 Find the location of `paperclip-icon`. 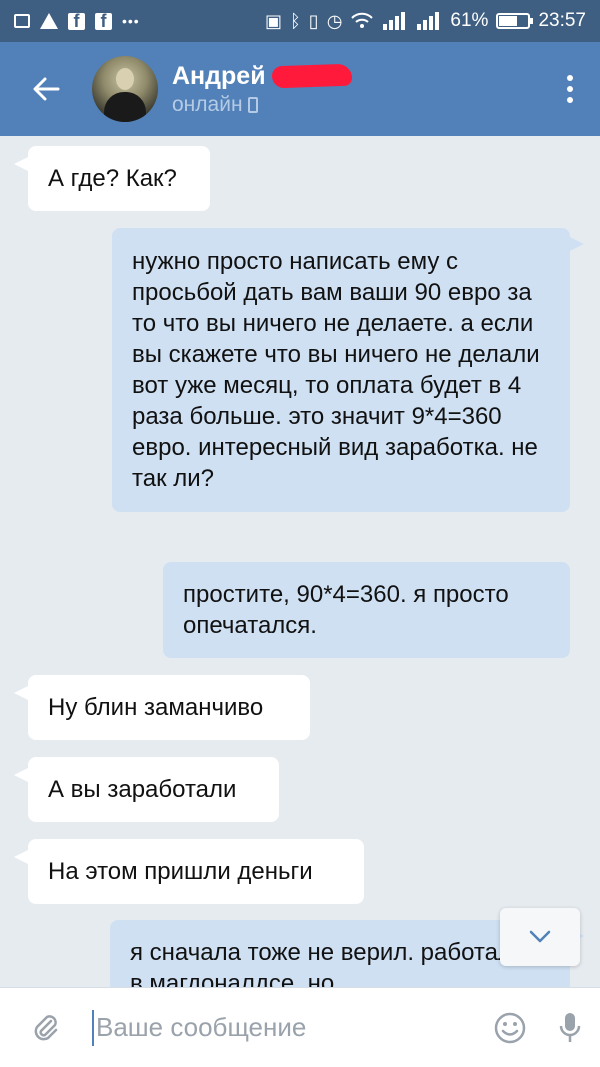

paperclip-icon is located at coordinates (46, 1027).